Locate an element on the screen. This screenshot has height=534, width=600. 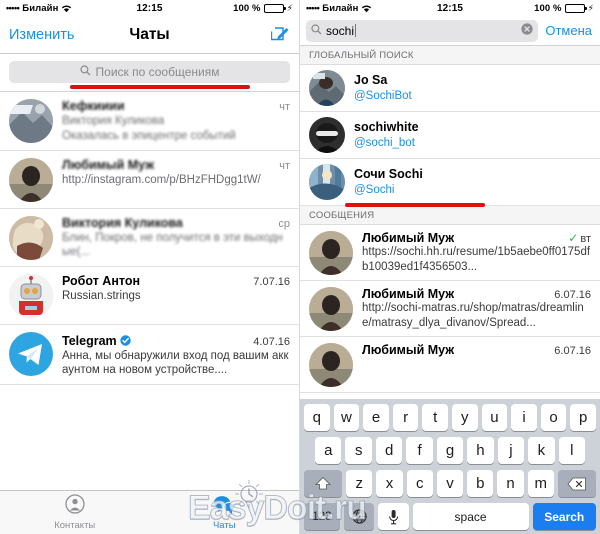
key-m: m is located at coordinates (540, 483).